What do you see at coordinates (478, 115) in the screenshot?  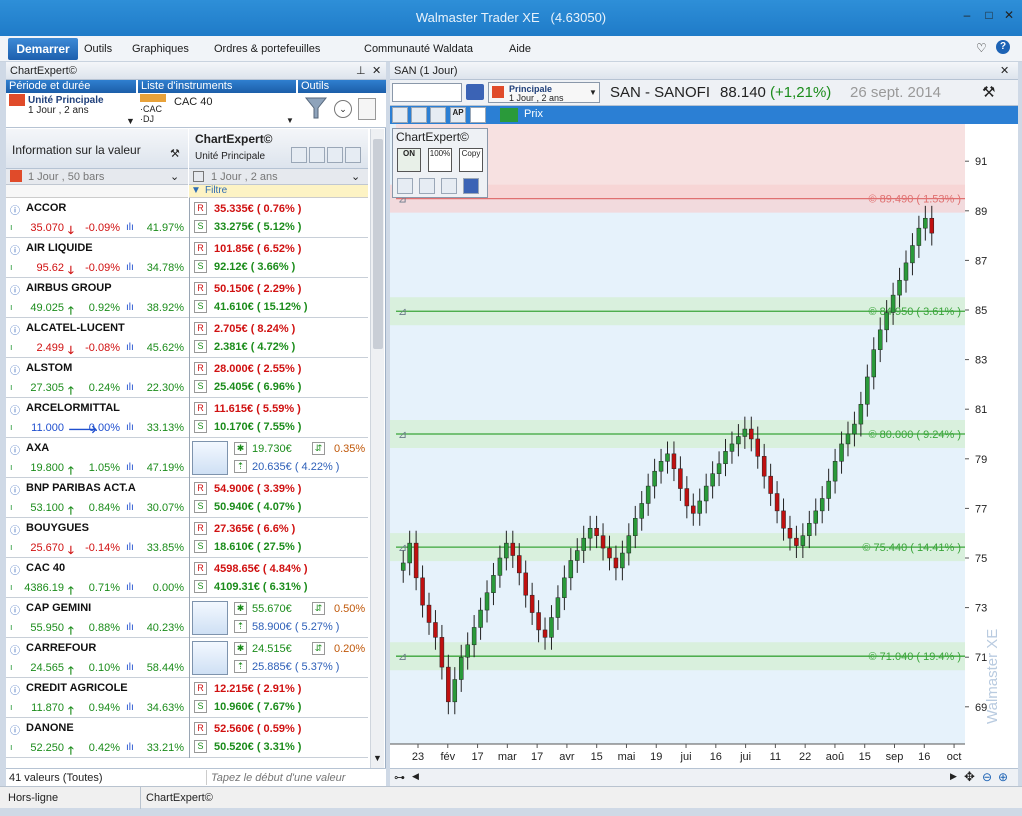 I see `blank-tool-icon` at bounding box center [478, 115].